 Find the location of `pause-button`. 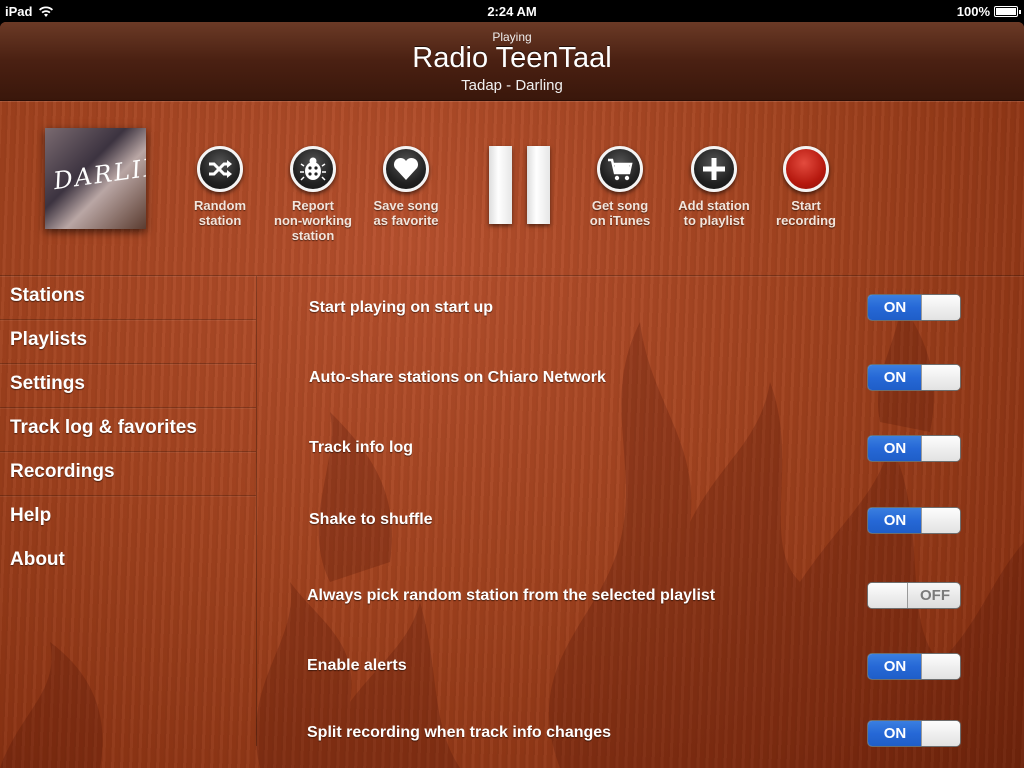

pause-button is located at coordinates (519, 185).